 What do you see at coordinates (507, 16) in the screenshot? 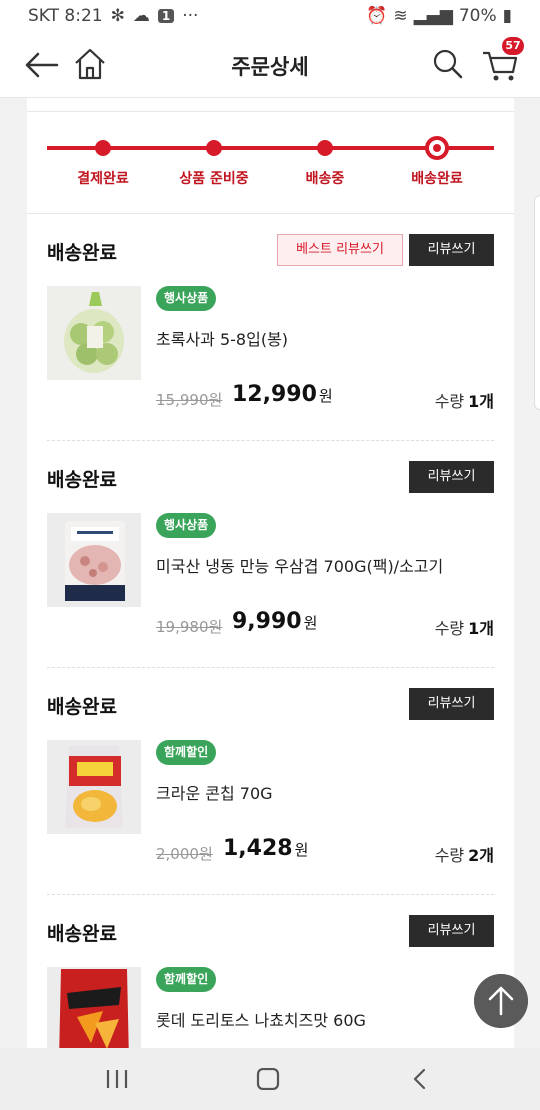
I see `battery-icon: ▮` at bounding box center [507, 16].